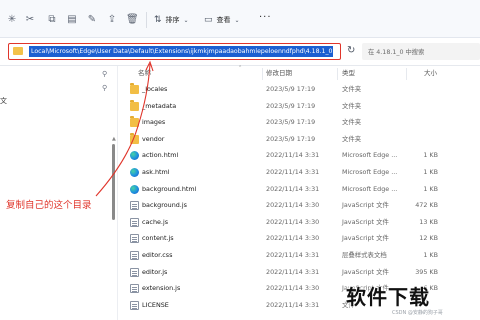 This screenshot has height=320, width=480. Describe the element at coordinates (158, 20) in the screenshot. I see `sort-icon: ⇅` at that location.